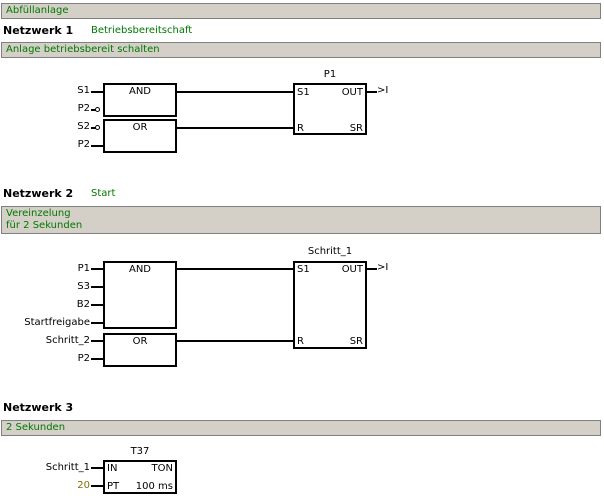 This screenshot has width=604, height=496. I want to click on pt-unit: 100 ms, so click(154, 486).